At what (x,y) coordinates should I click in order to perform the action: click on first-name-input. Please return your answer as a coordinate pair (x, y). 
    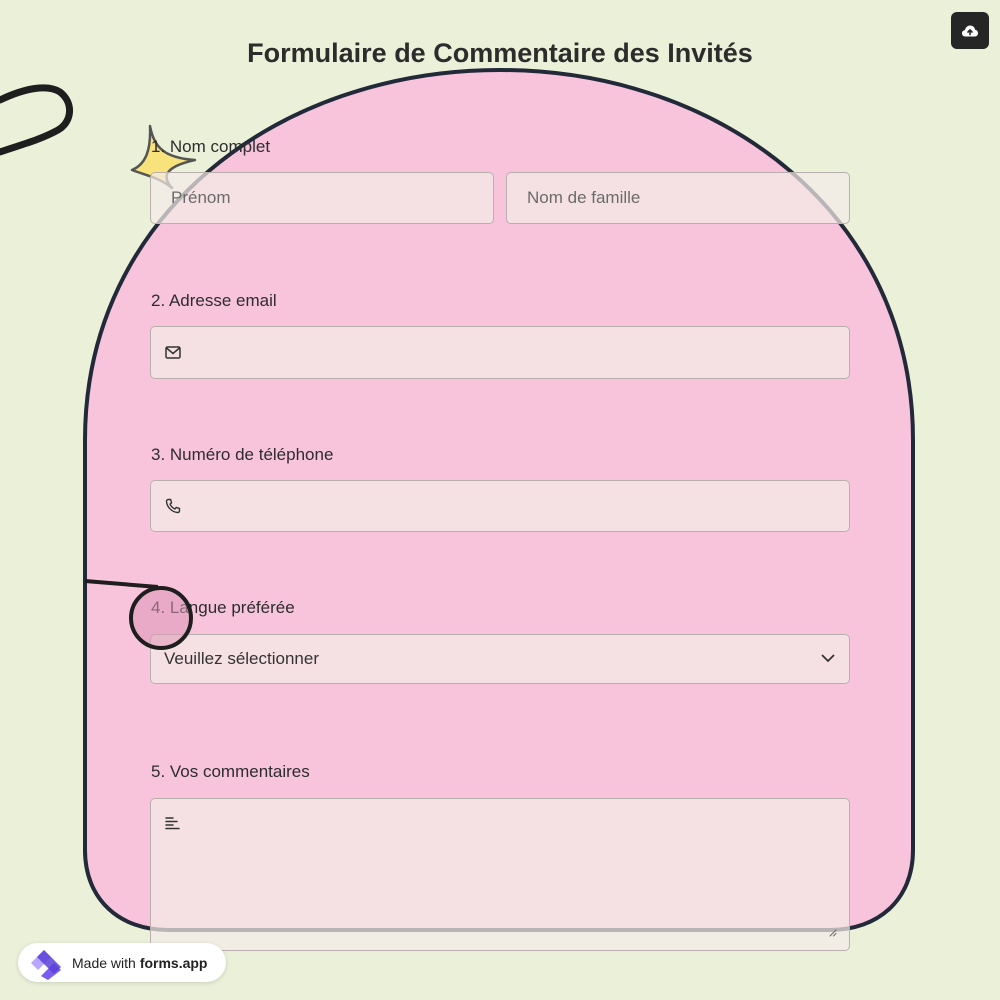
    Looking at the image, I should click on (322, 198).